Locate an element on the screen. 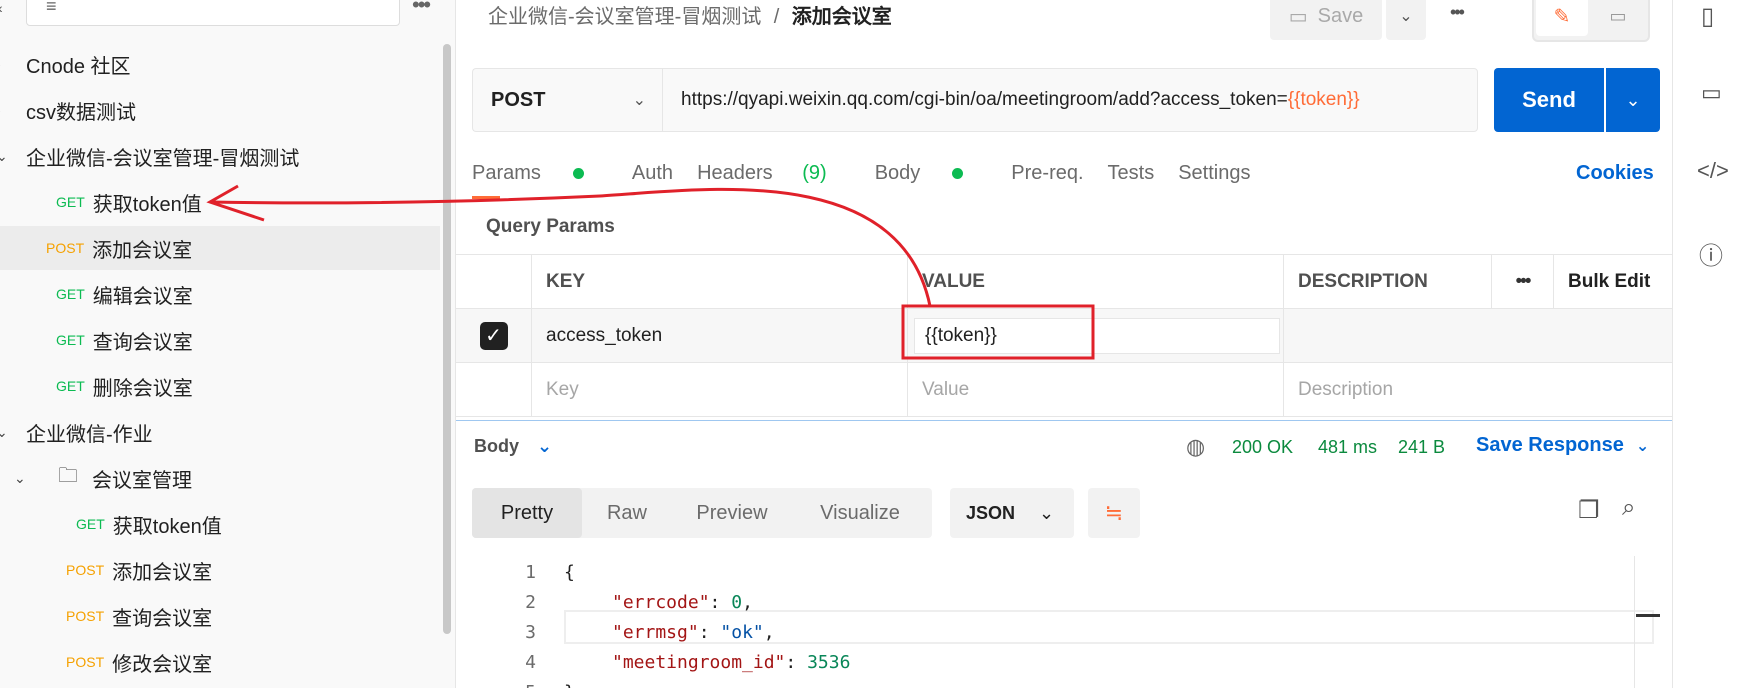 This screenshot has height=688, width=1752. annotation-overlay is located at coordinates (650, 272).